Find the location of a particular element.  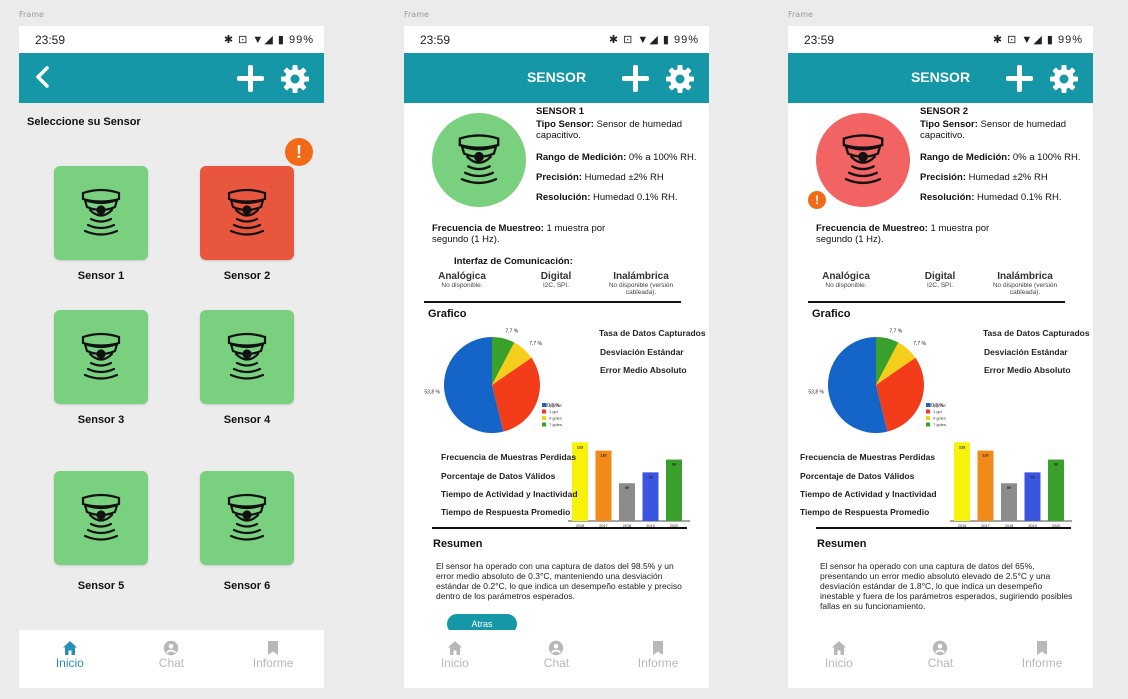

interface-digital: Digital I2C, SPI. is located at coordinates (940, 280).